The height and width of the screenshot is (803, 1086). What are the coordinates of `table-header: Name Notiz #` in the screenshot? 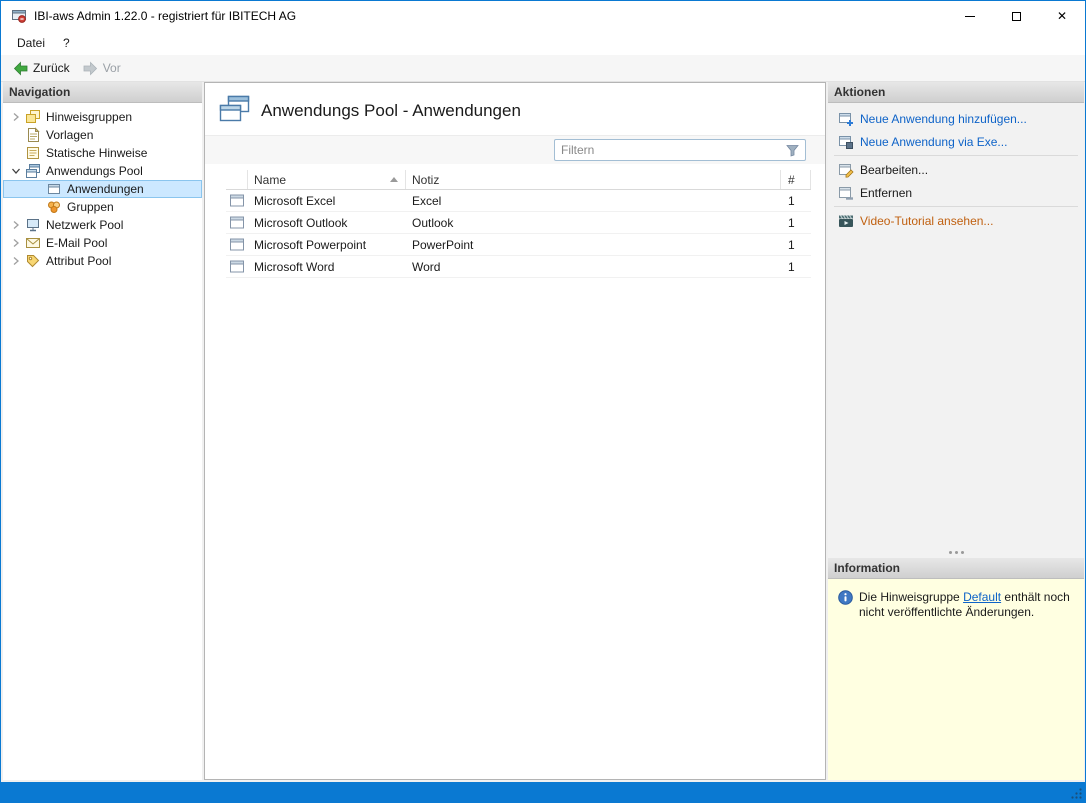 It's located at (518, 180).